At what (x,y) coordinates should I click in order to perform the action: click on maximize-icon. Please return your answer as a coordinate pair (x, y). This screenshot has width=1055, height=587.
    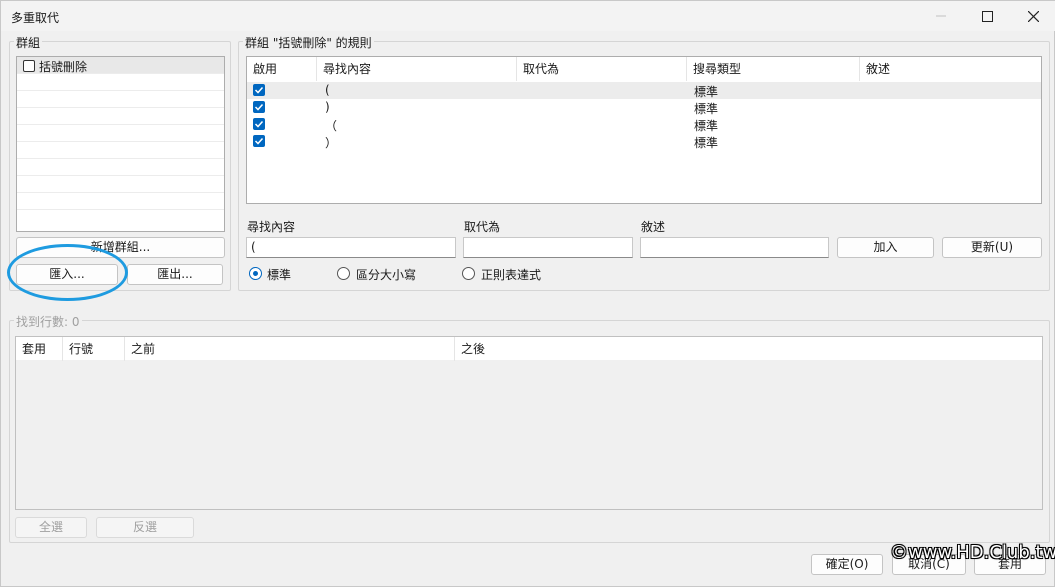
    Looking at the image, I should click on (987, 16).